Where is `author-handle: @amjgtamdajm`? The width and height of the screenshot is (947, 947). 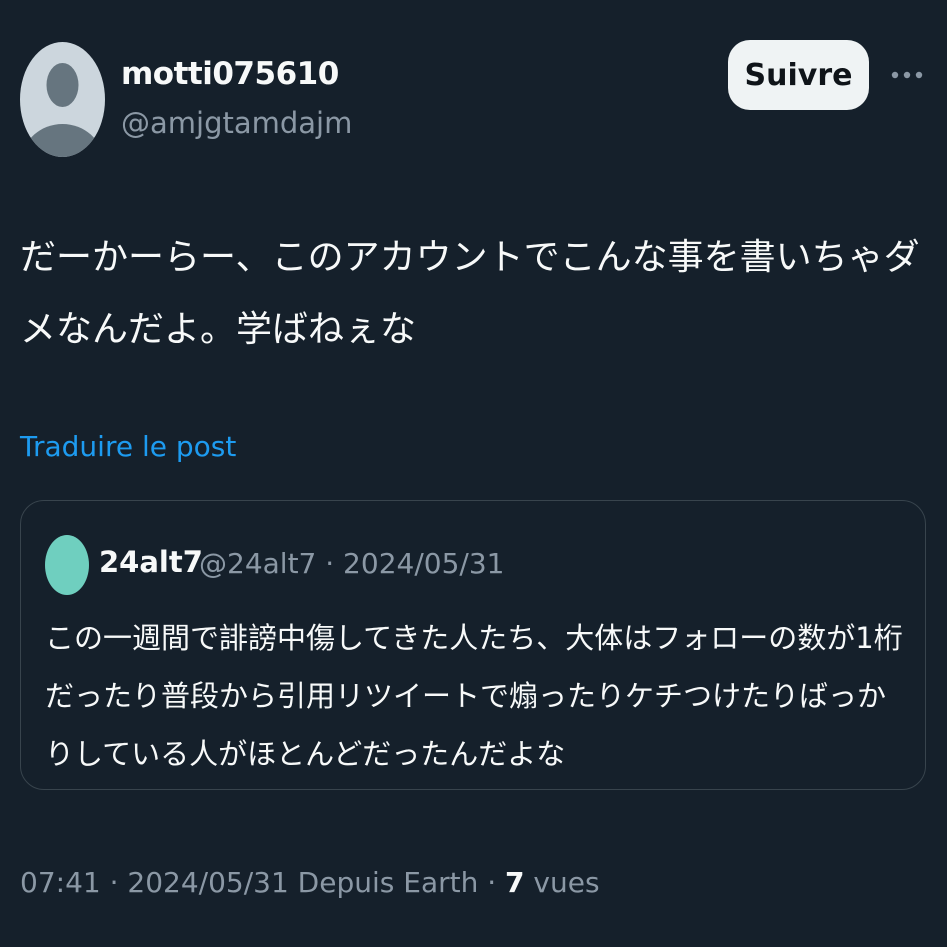
author-handle: @amjgtamdajm is located at coordinates (236, 123).